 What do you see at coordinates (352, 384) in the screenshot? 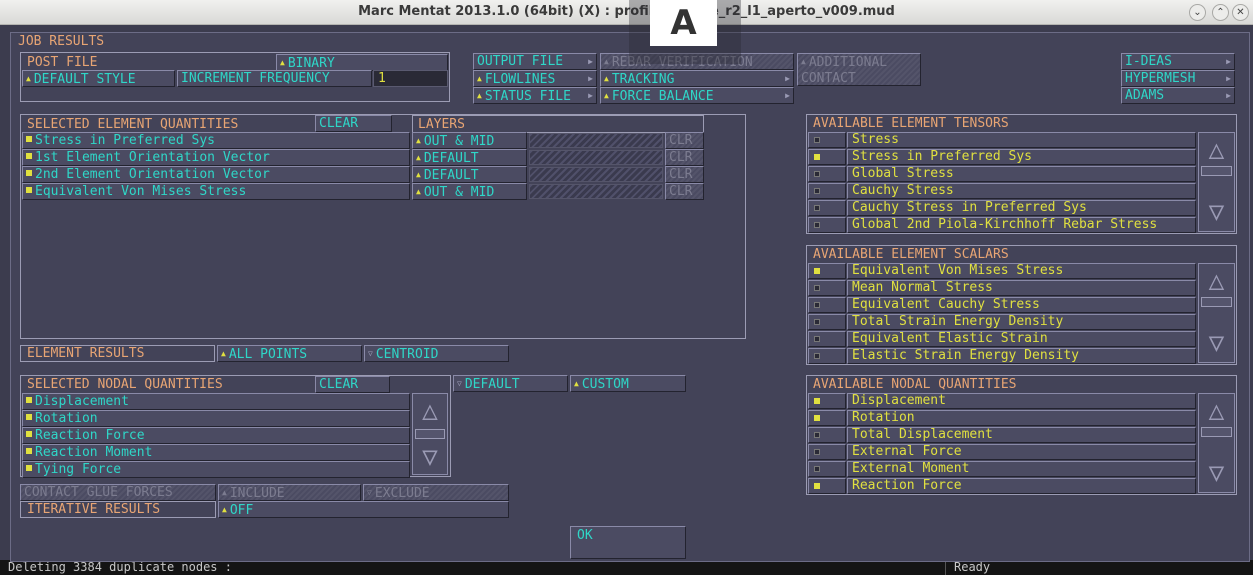
I see `selected-nodal-clear-button: CLEAR` at bounding box center [352, 384].